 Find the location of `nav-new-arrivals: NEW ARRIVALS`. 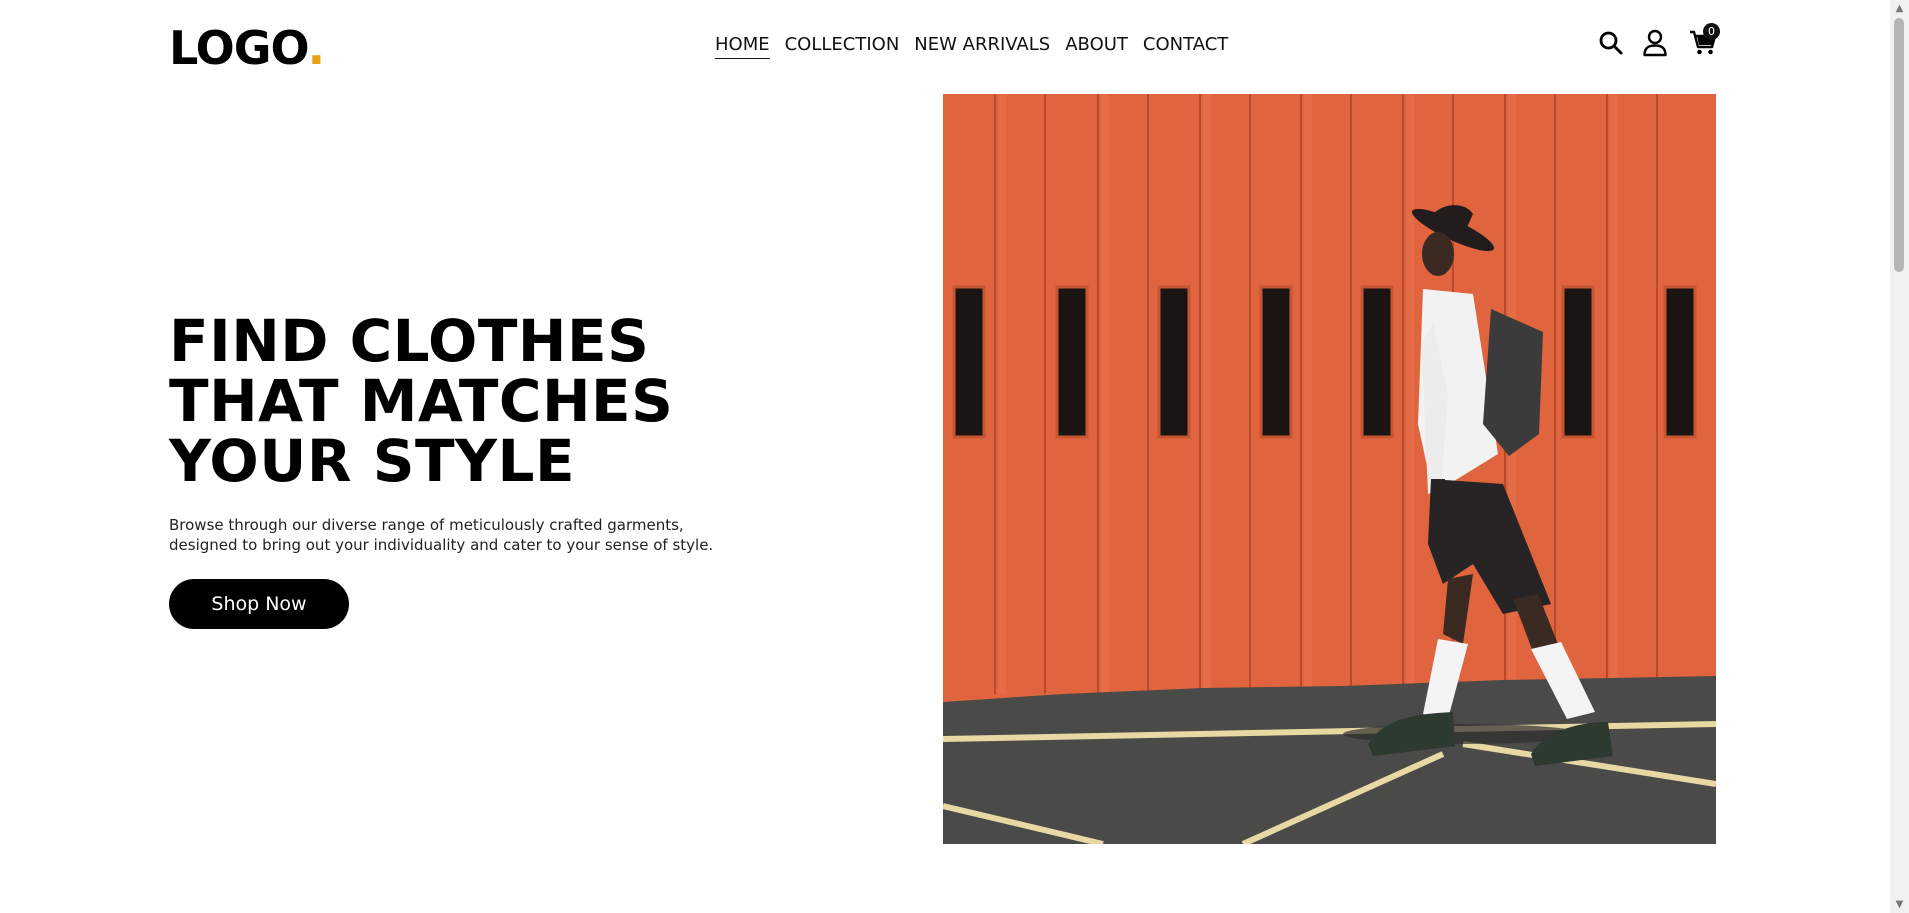

nav-new-arrivals: NEW ARRIVALS is located at coordinates (982, 46).